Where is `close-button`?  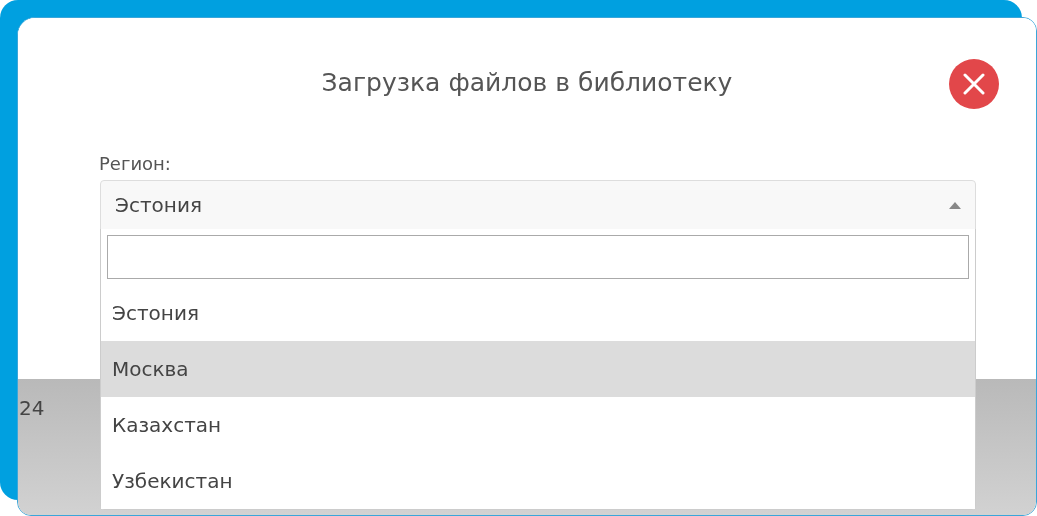 close-button is located at coordinates (974, 84).